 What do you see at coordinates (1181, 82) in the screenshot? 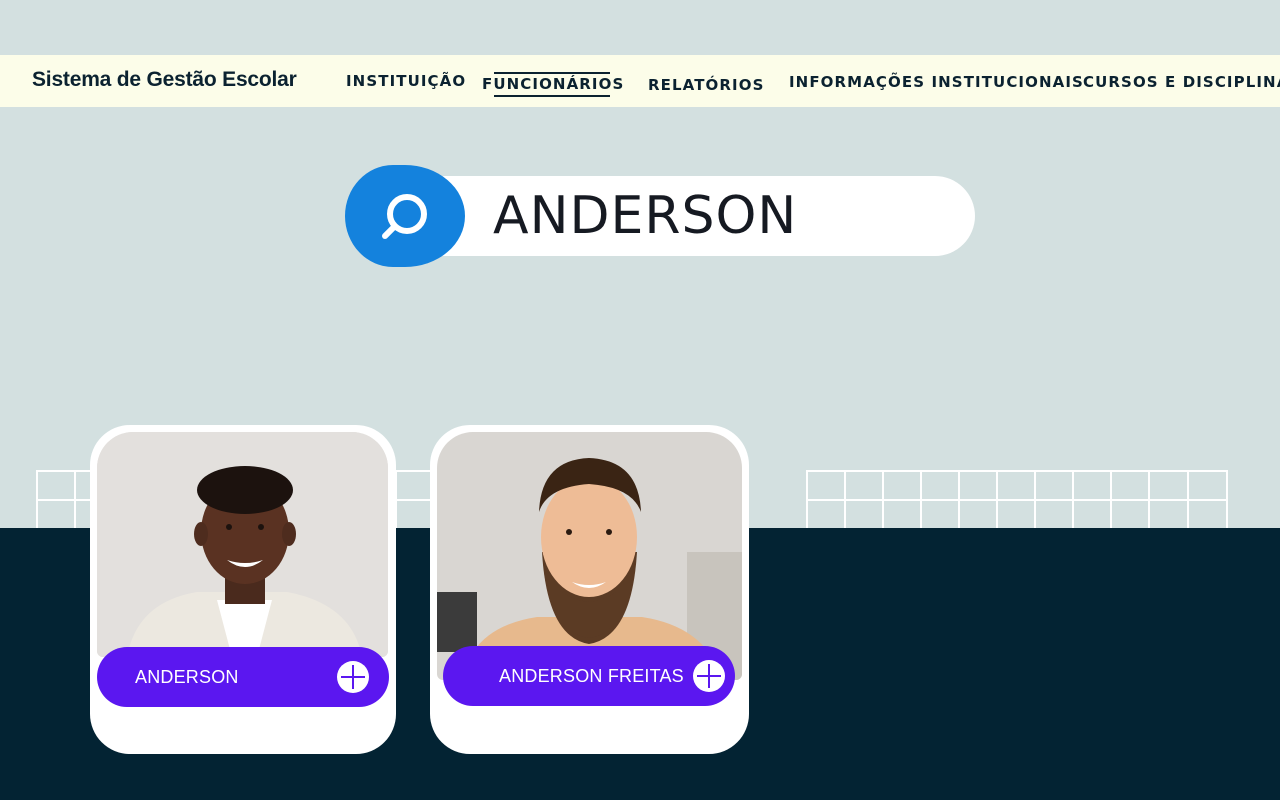
I see `nav-item-cursos-e-disciplinas: CURSOS E DISCIPLINAS` at bounding box center [1181, 82].